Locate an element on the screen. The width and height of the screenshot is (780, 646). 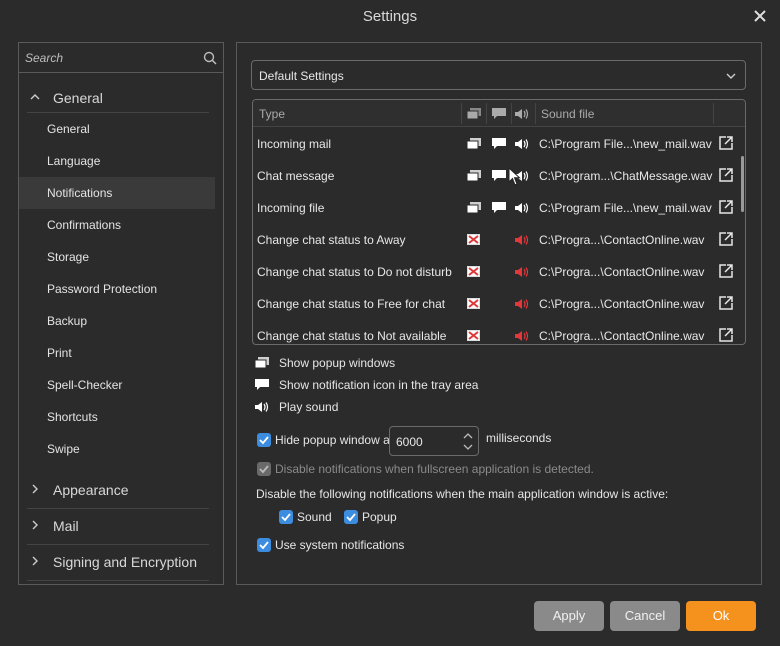
ok-button: Ok is located at coordinates (721, 616).